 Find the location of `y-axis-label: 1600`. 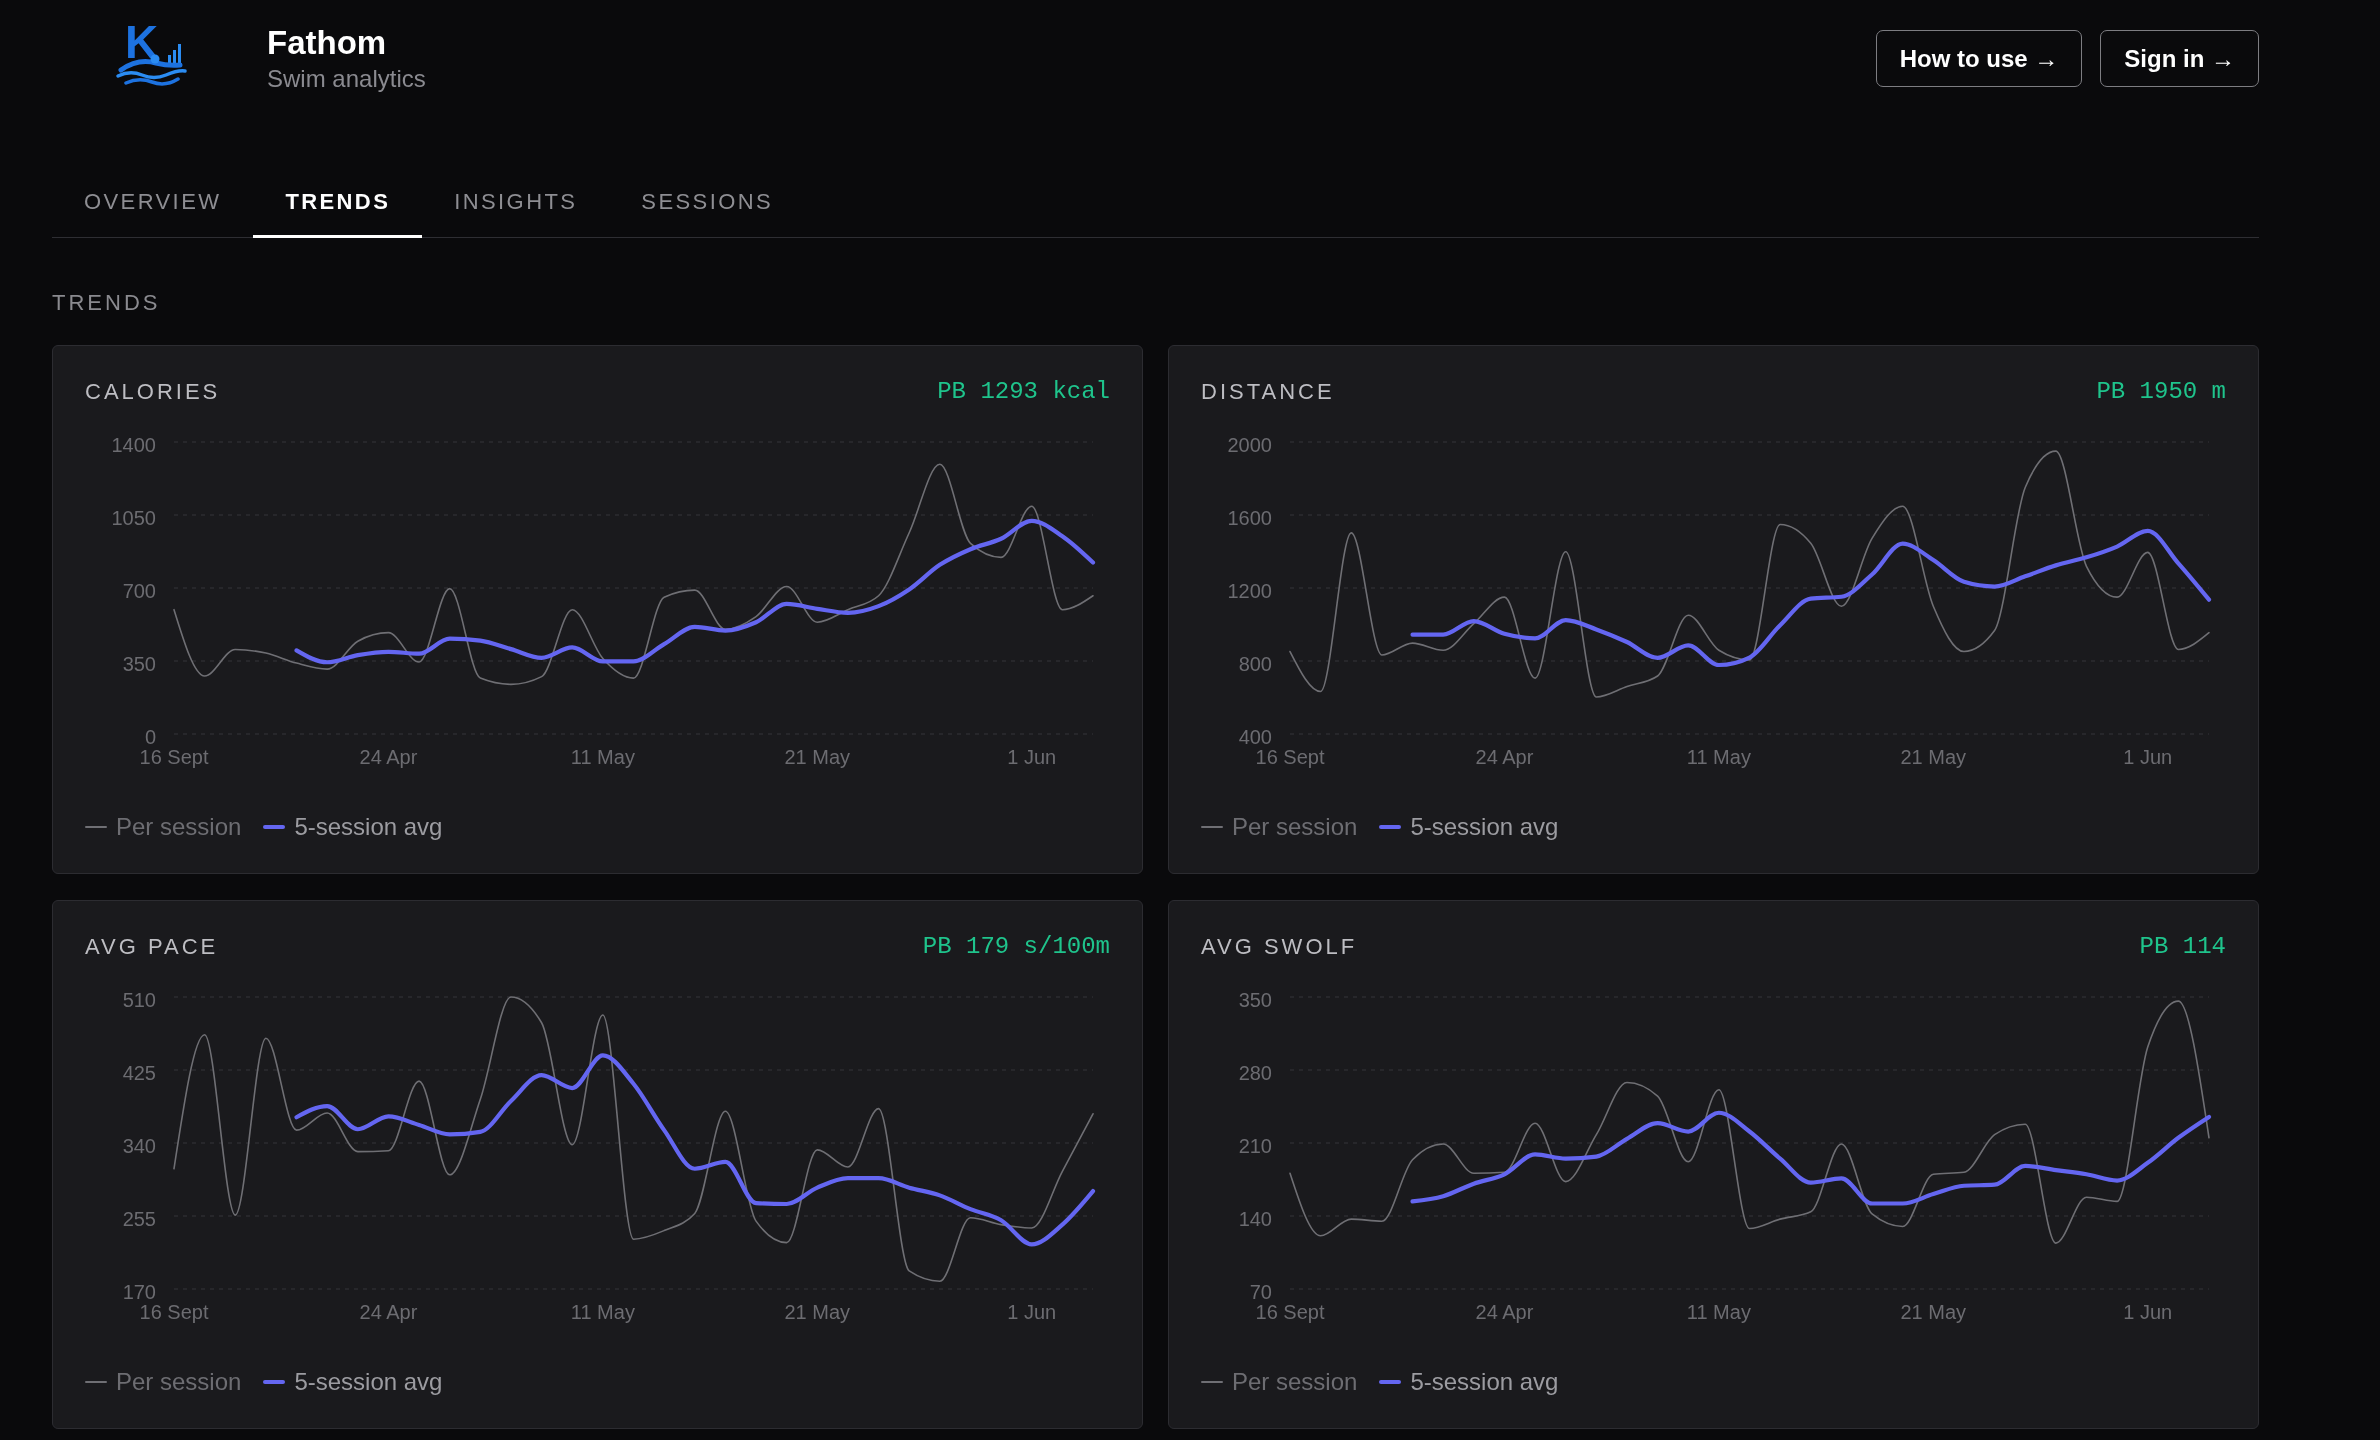

y-axis-label: 1600 is located at coordinates (1249, 517).